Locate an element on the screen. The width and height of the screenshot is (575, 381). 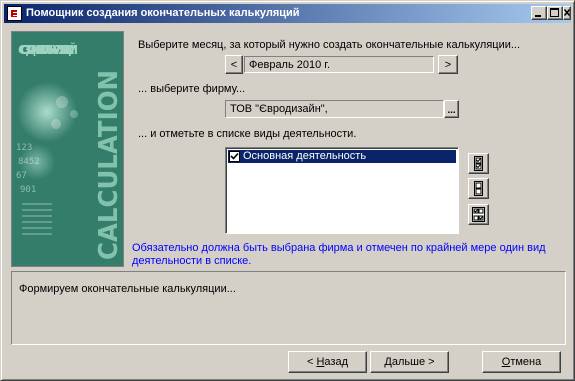
svg-text: 67 is located at coordinates (21, 176).